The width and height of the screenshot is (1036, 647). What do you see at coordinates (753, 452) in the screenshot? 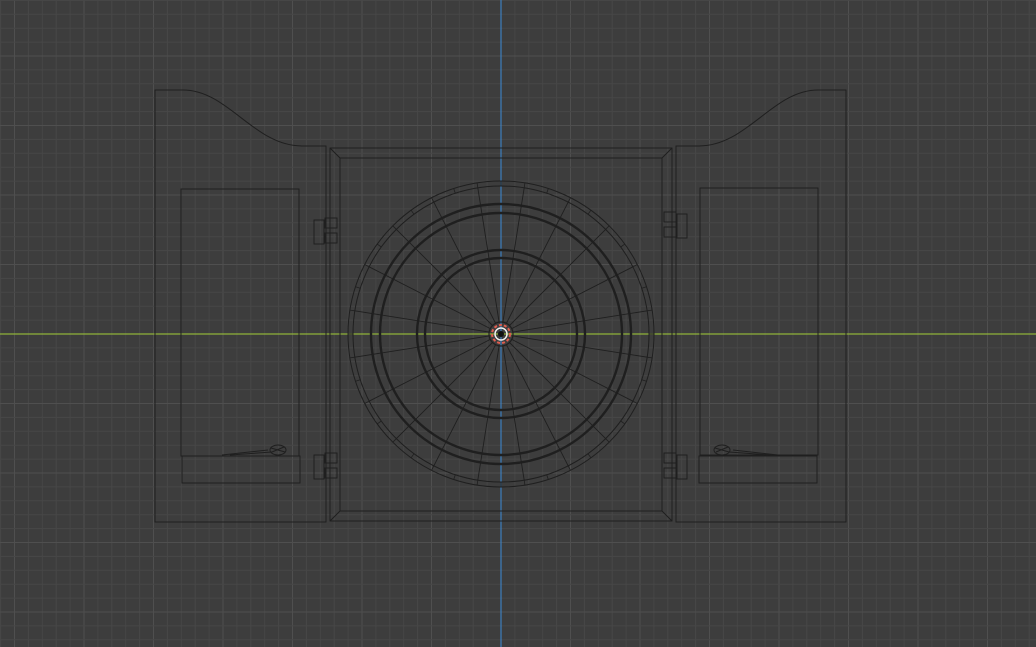
I see `right-dart-shaft` at bounding box center [753, 452].